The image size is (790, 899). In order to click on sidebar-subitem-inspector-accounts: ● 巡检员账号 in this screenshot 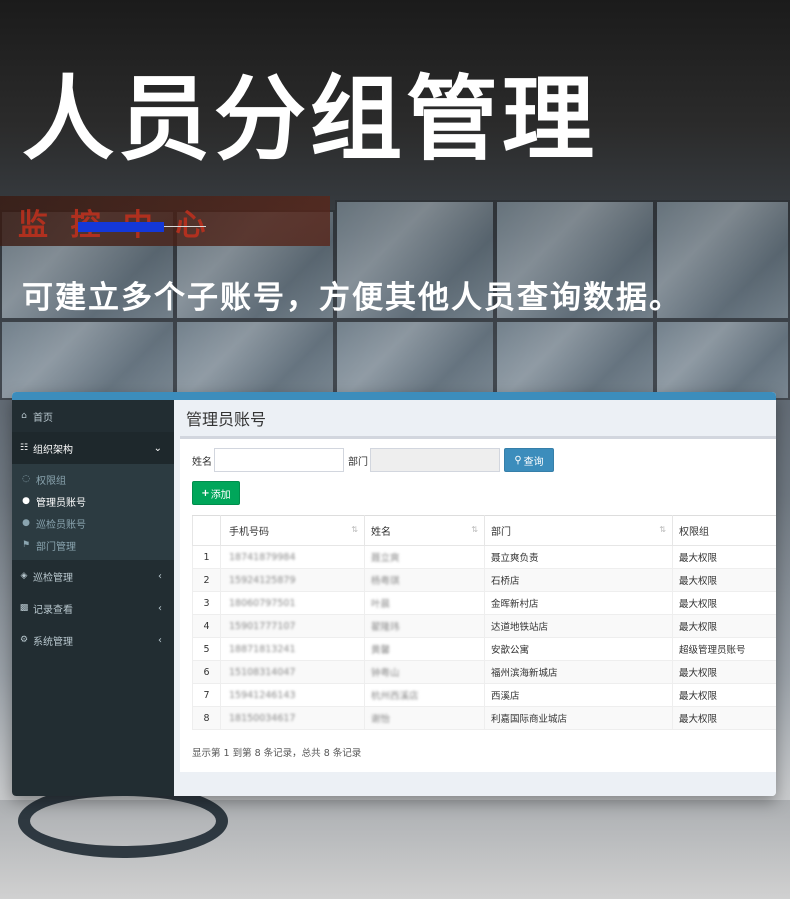, I will do `click(93, 523)`.